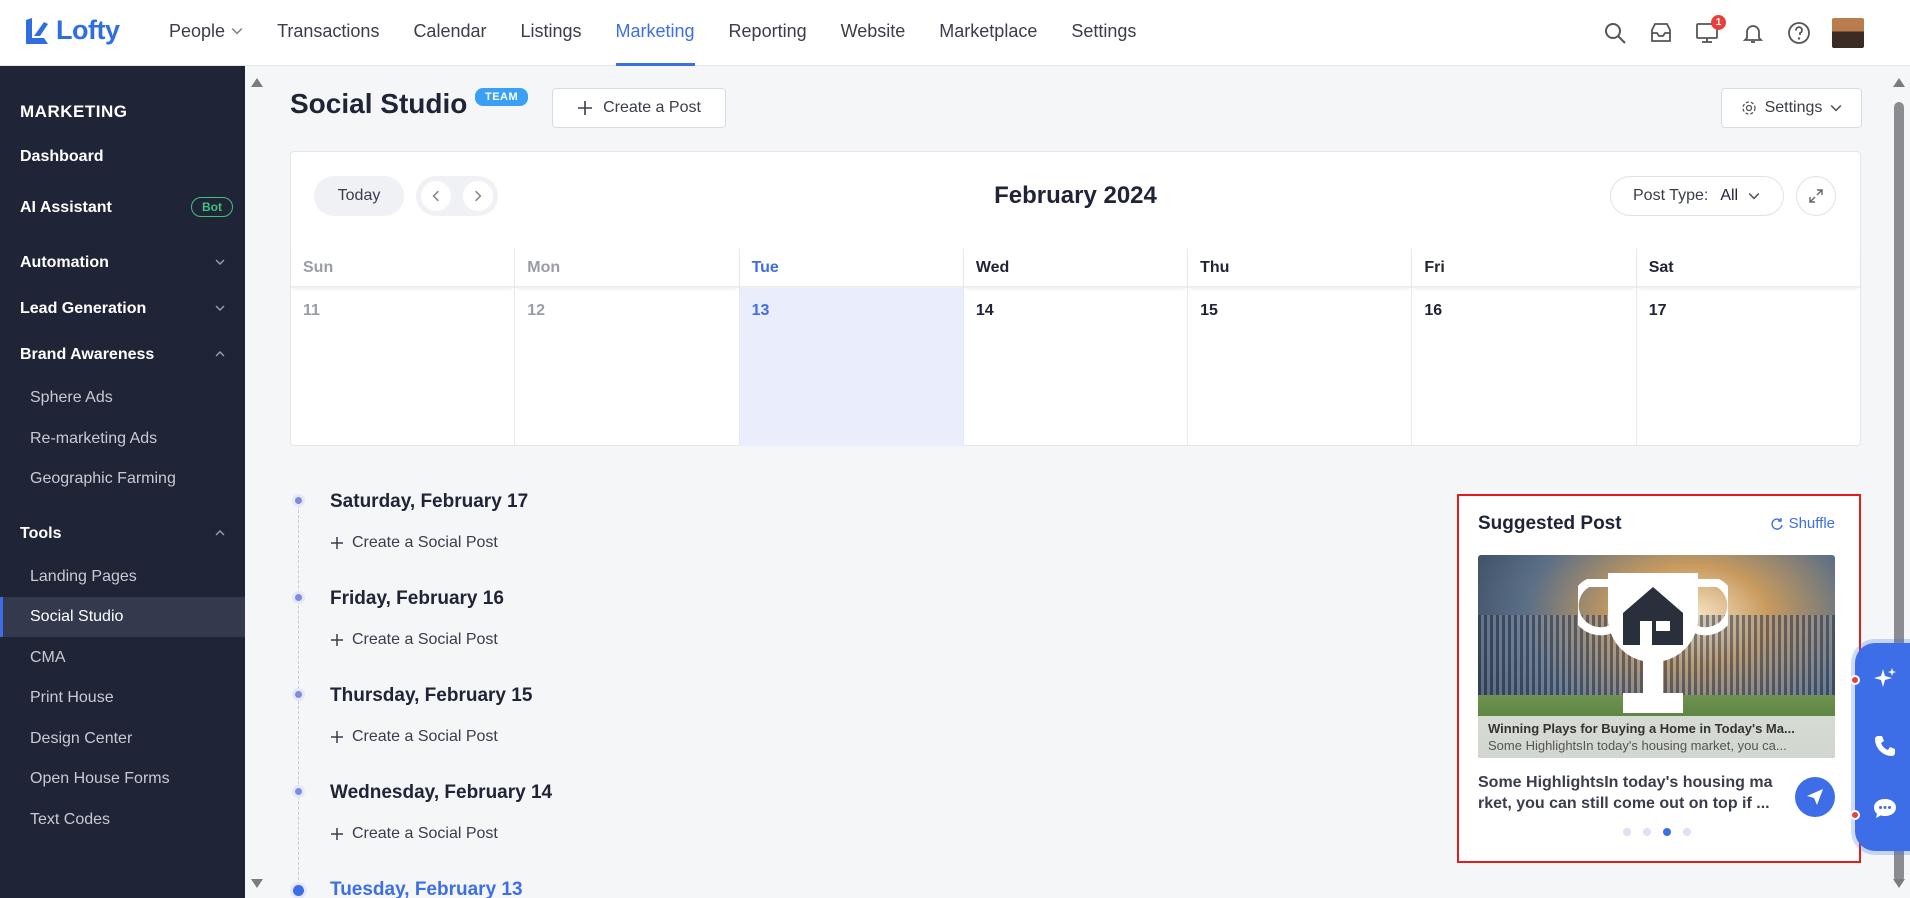 The height and width of the screenshot is (898, 1910). I want to click on ai-sparkle-button, so click(1885, 679).